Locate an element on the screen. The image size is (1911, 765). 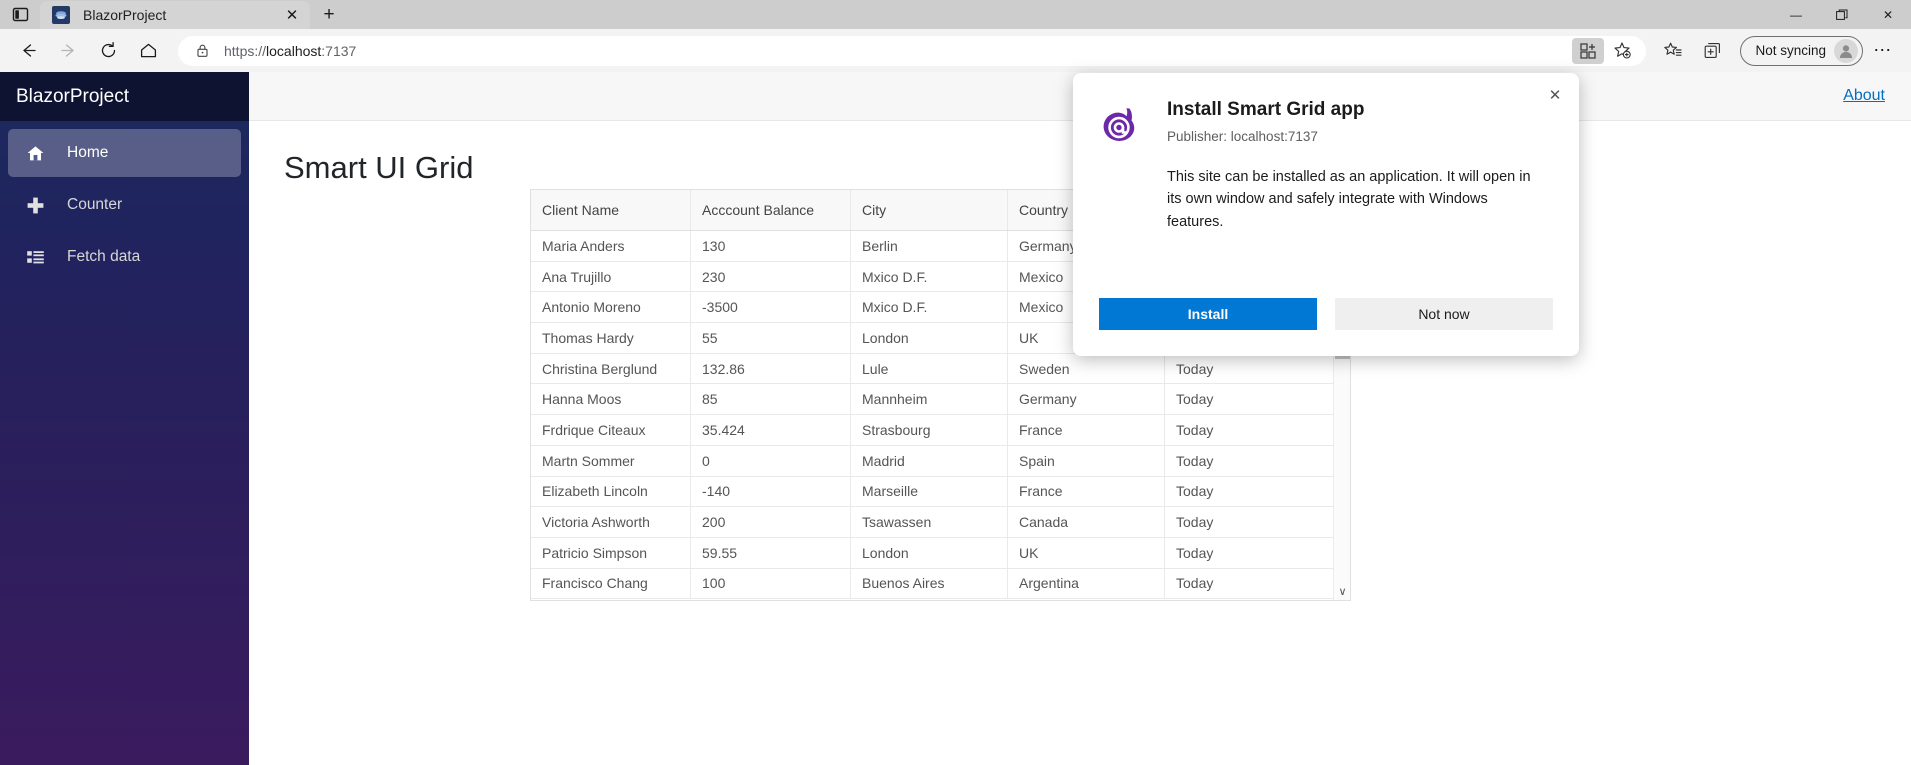
dialog-title: Install Smart Grid app is located at coordinates (1266, 109).